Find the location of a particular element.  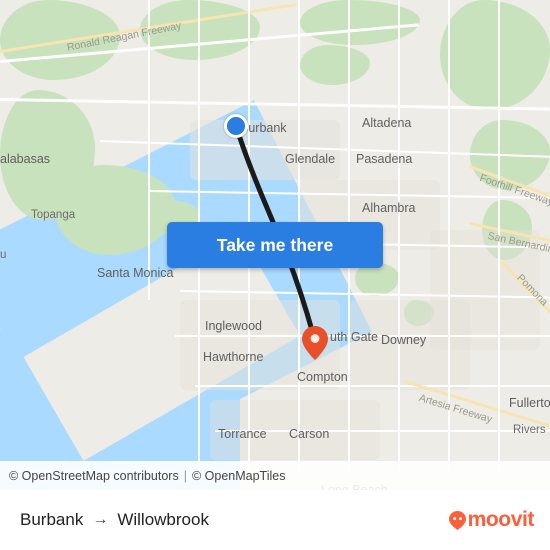

route-destination-label: Willowbrook is located at coordinates (163, 519).